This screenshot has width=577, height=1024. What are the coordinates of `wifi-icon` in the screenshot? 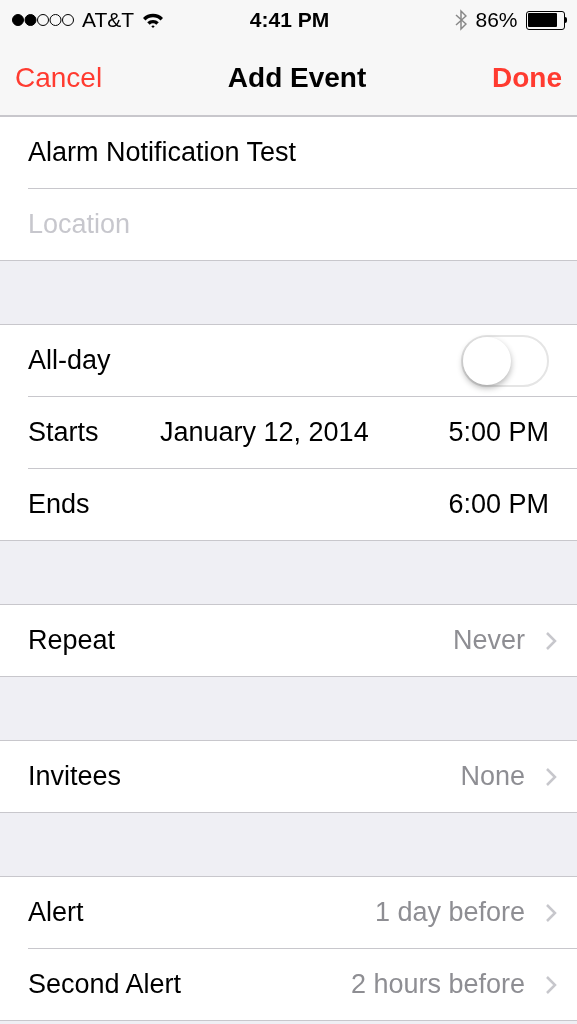 It's located at (153, 20).